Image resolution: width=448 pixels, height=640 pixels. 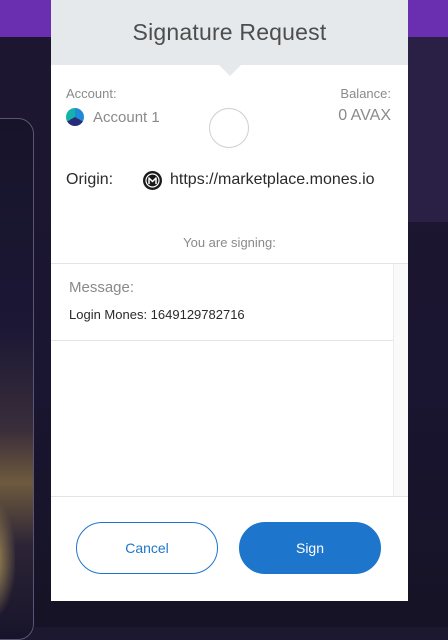 I want to click on account-name: Account 1, so click(x=126, y=117).